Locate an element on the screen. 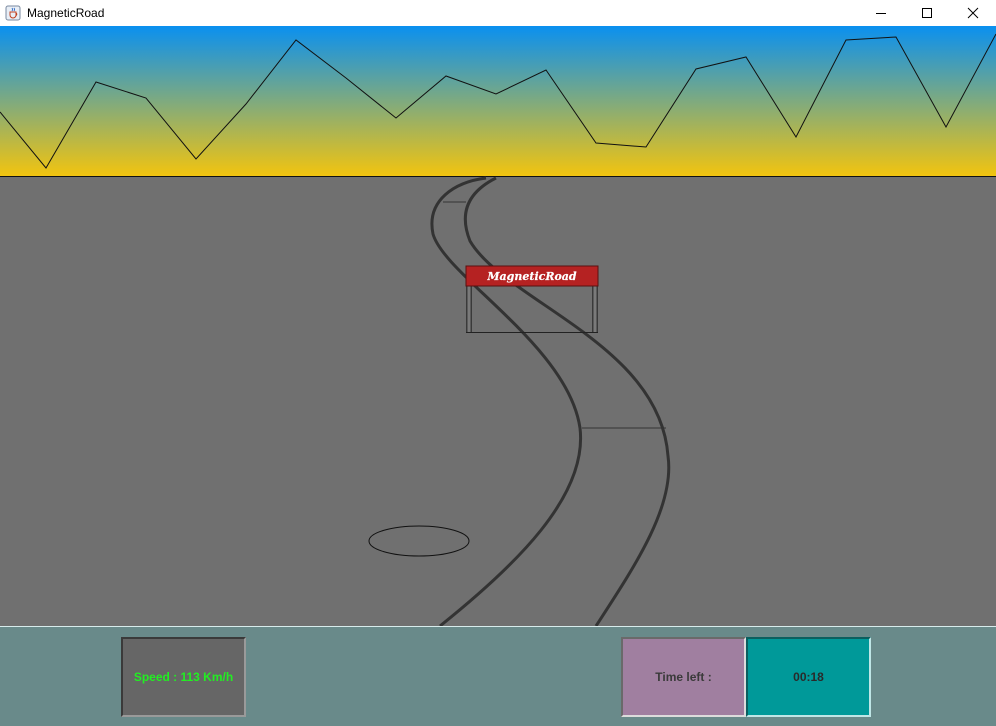 The width and height of the screenshot is (996, 726). maximize-icon is located at coordinates (927, 13).